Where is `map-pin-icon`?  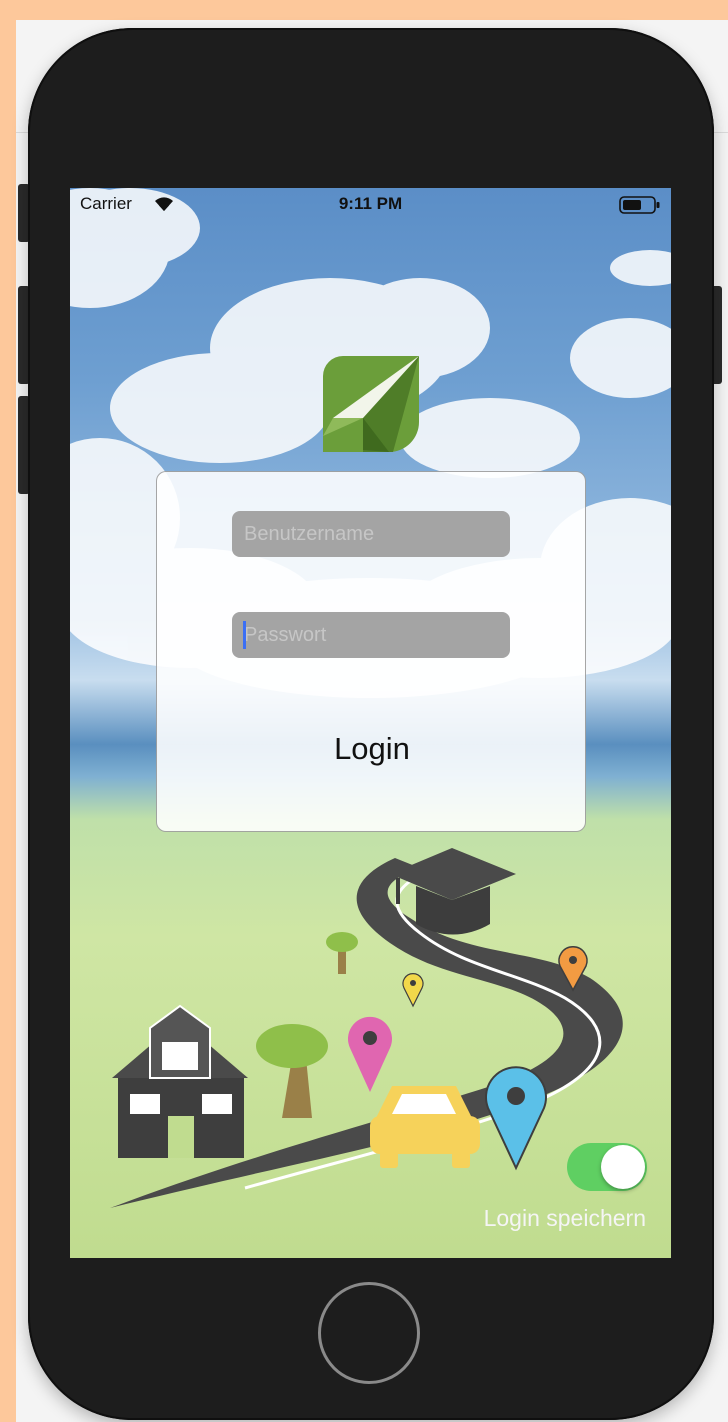
map-pin-icon is located at coordinates (370, 1054).